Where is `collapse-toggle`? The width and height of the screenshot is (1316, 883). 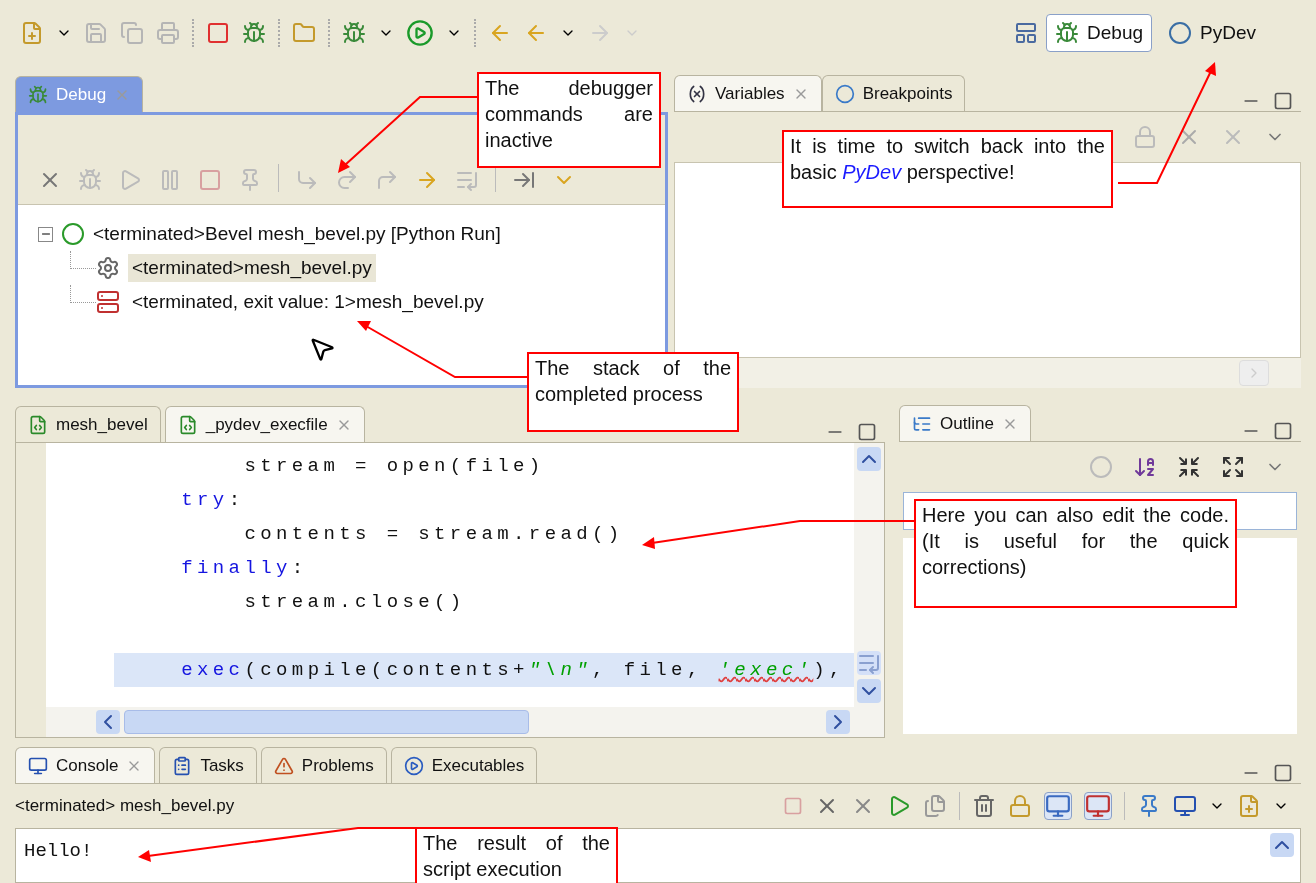 collapse-toggle is located at coordinates (45, 234).